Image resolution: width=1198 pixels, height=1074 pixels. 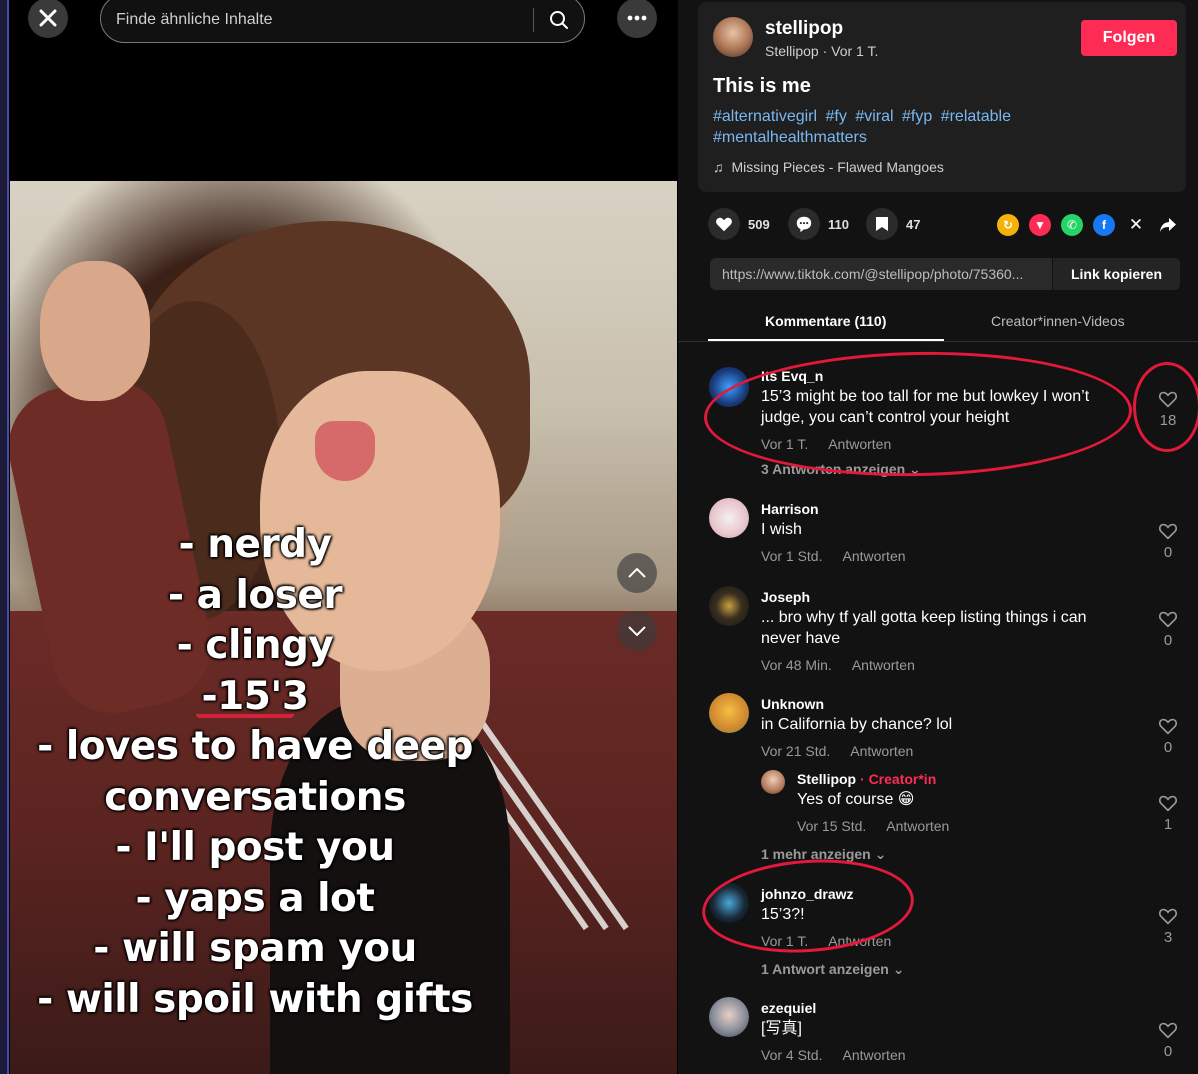 What do you see at coordinates (1168, 225) in the screenshot?
I see `share-arrow-icon` at bounding box center [1168, 225].